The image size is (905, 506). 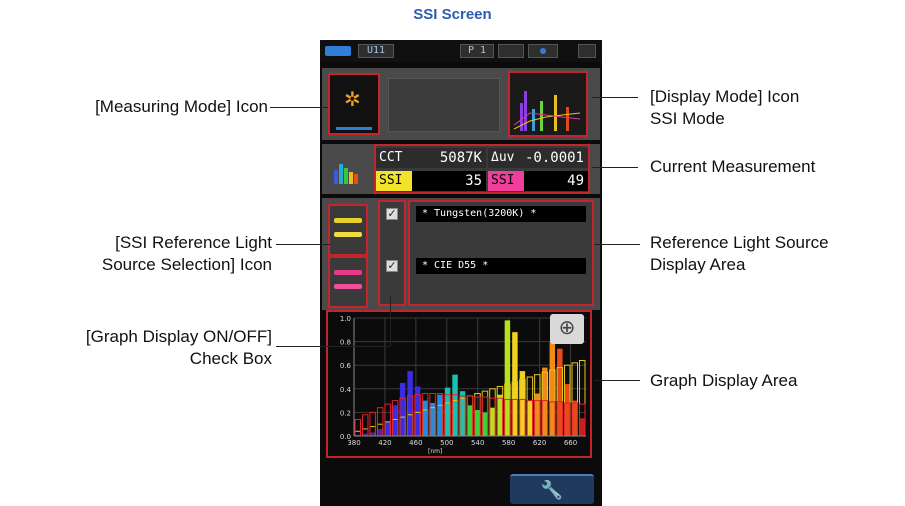 What do you see at coordinates (354, 128) in the screenshot?
I see `selection-bar` at bounding box center [354, 128].